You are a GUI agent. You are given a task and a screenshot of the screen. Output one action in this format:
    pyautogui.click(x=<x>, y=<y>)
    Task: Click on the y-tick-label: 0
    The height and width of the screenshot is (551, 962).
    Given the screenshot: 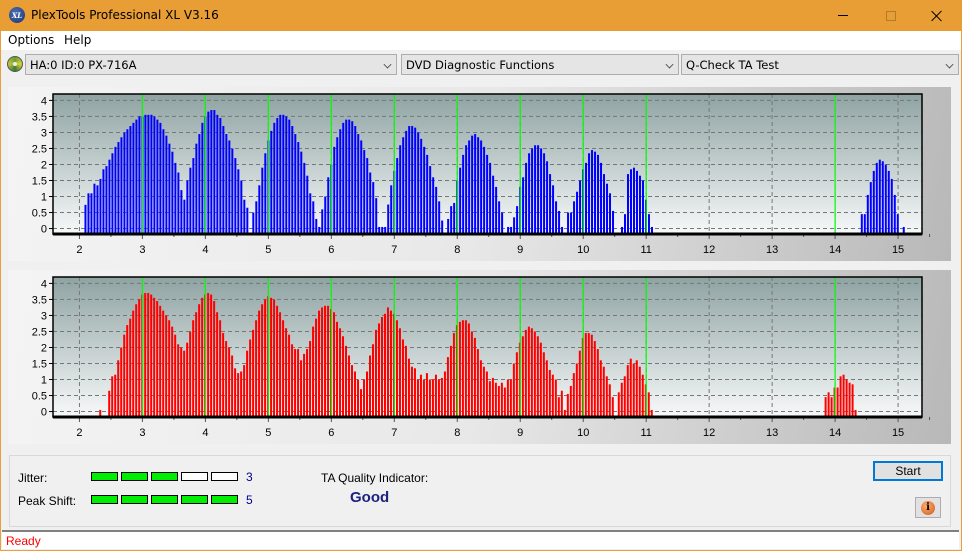 What is the action you would take?
    pyautogui.click(x=44, y=230)
    